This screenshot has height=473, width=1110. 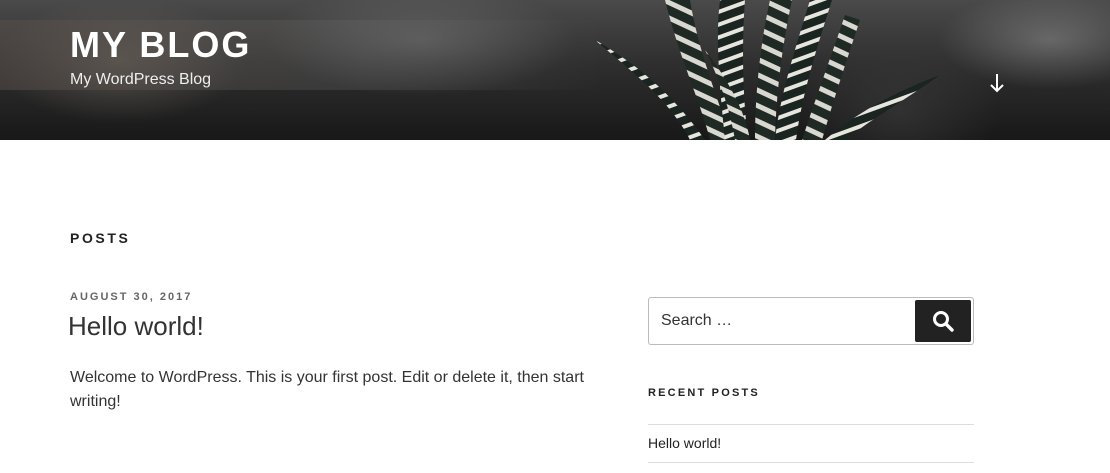 I want to click on recent-posts-title: RECENT POSTS, so click(x=704, y=393).